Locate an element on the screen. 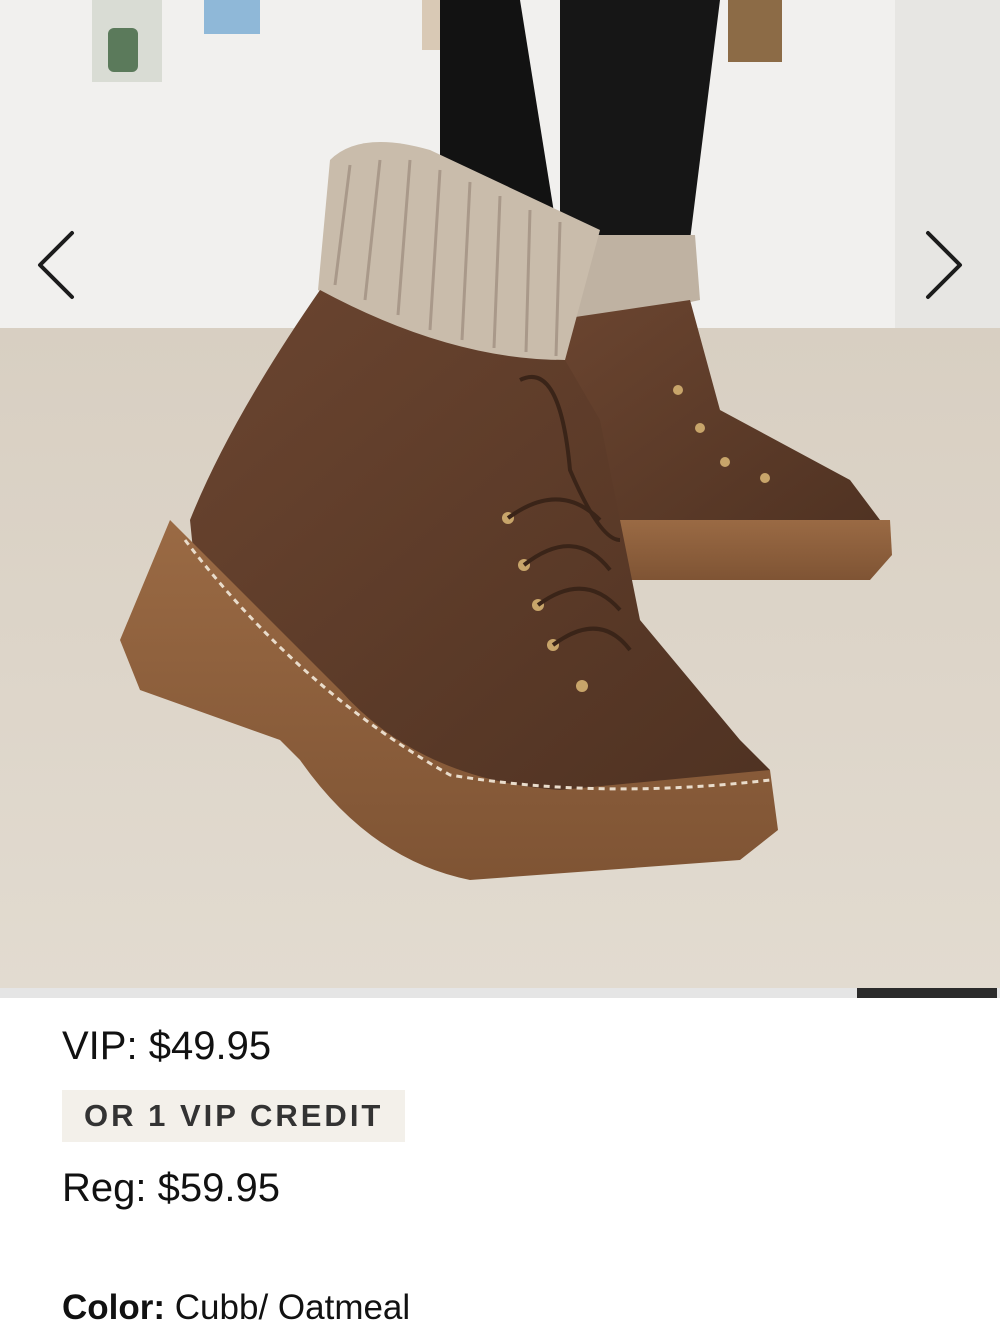 This screenshot has height=1333, width=1000. regular-price: Reg: $59.95 is located at coordinates (502, 1188).